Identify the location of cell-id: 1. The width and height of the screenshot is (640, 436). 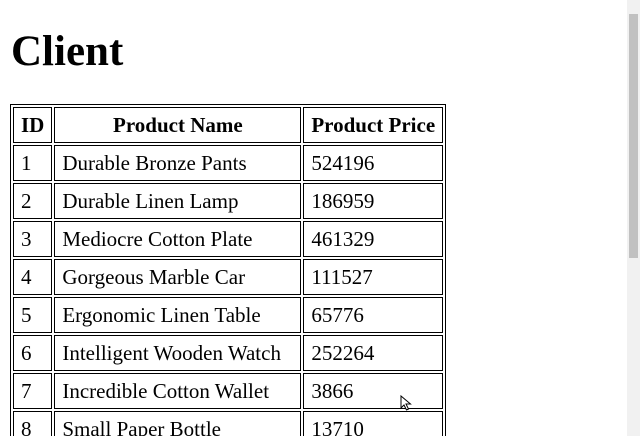
(33, 163).